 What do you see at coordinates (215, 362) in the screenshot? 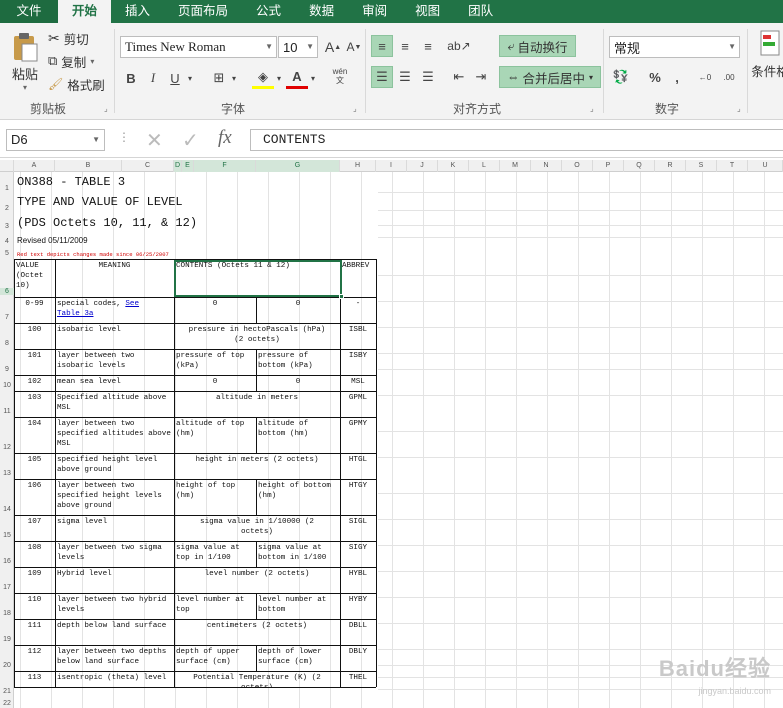
I see `contents-top-cell: pressure of top (kPa)` at bounding box center [215, 362].